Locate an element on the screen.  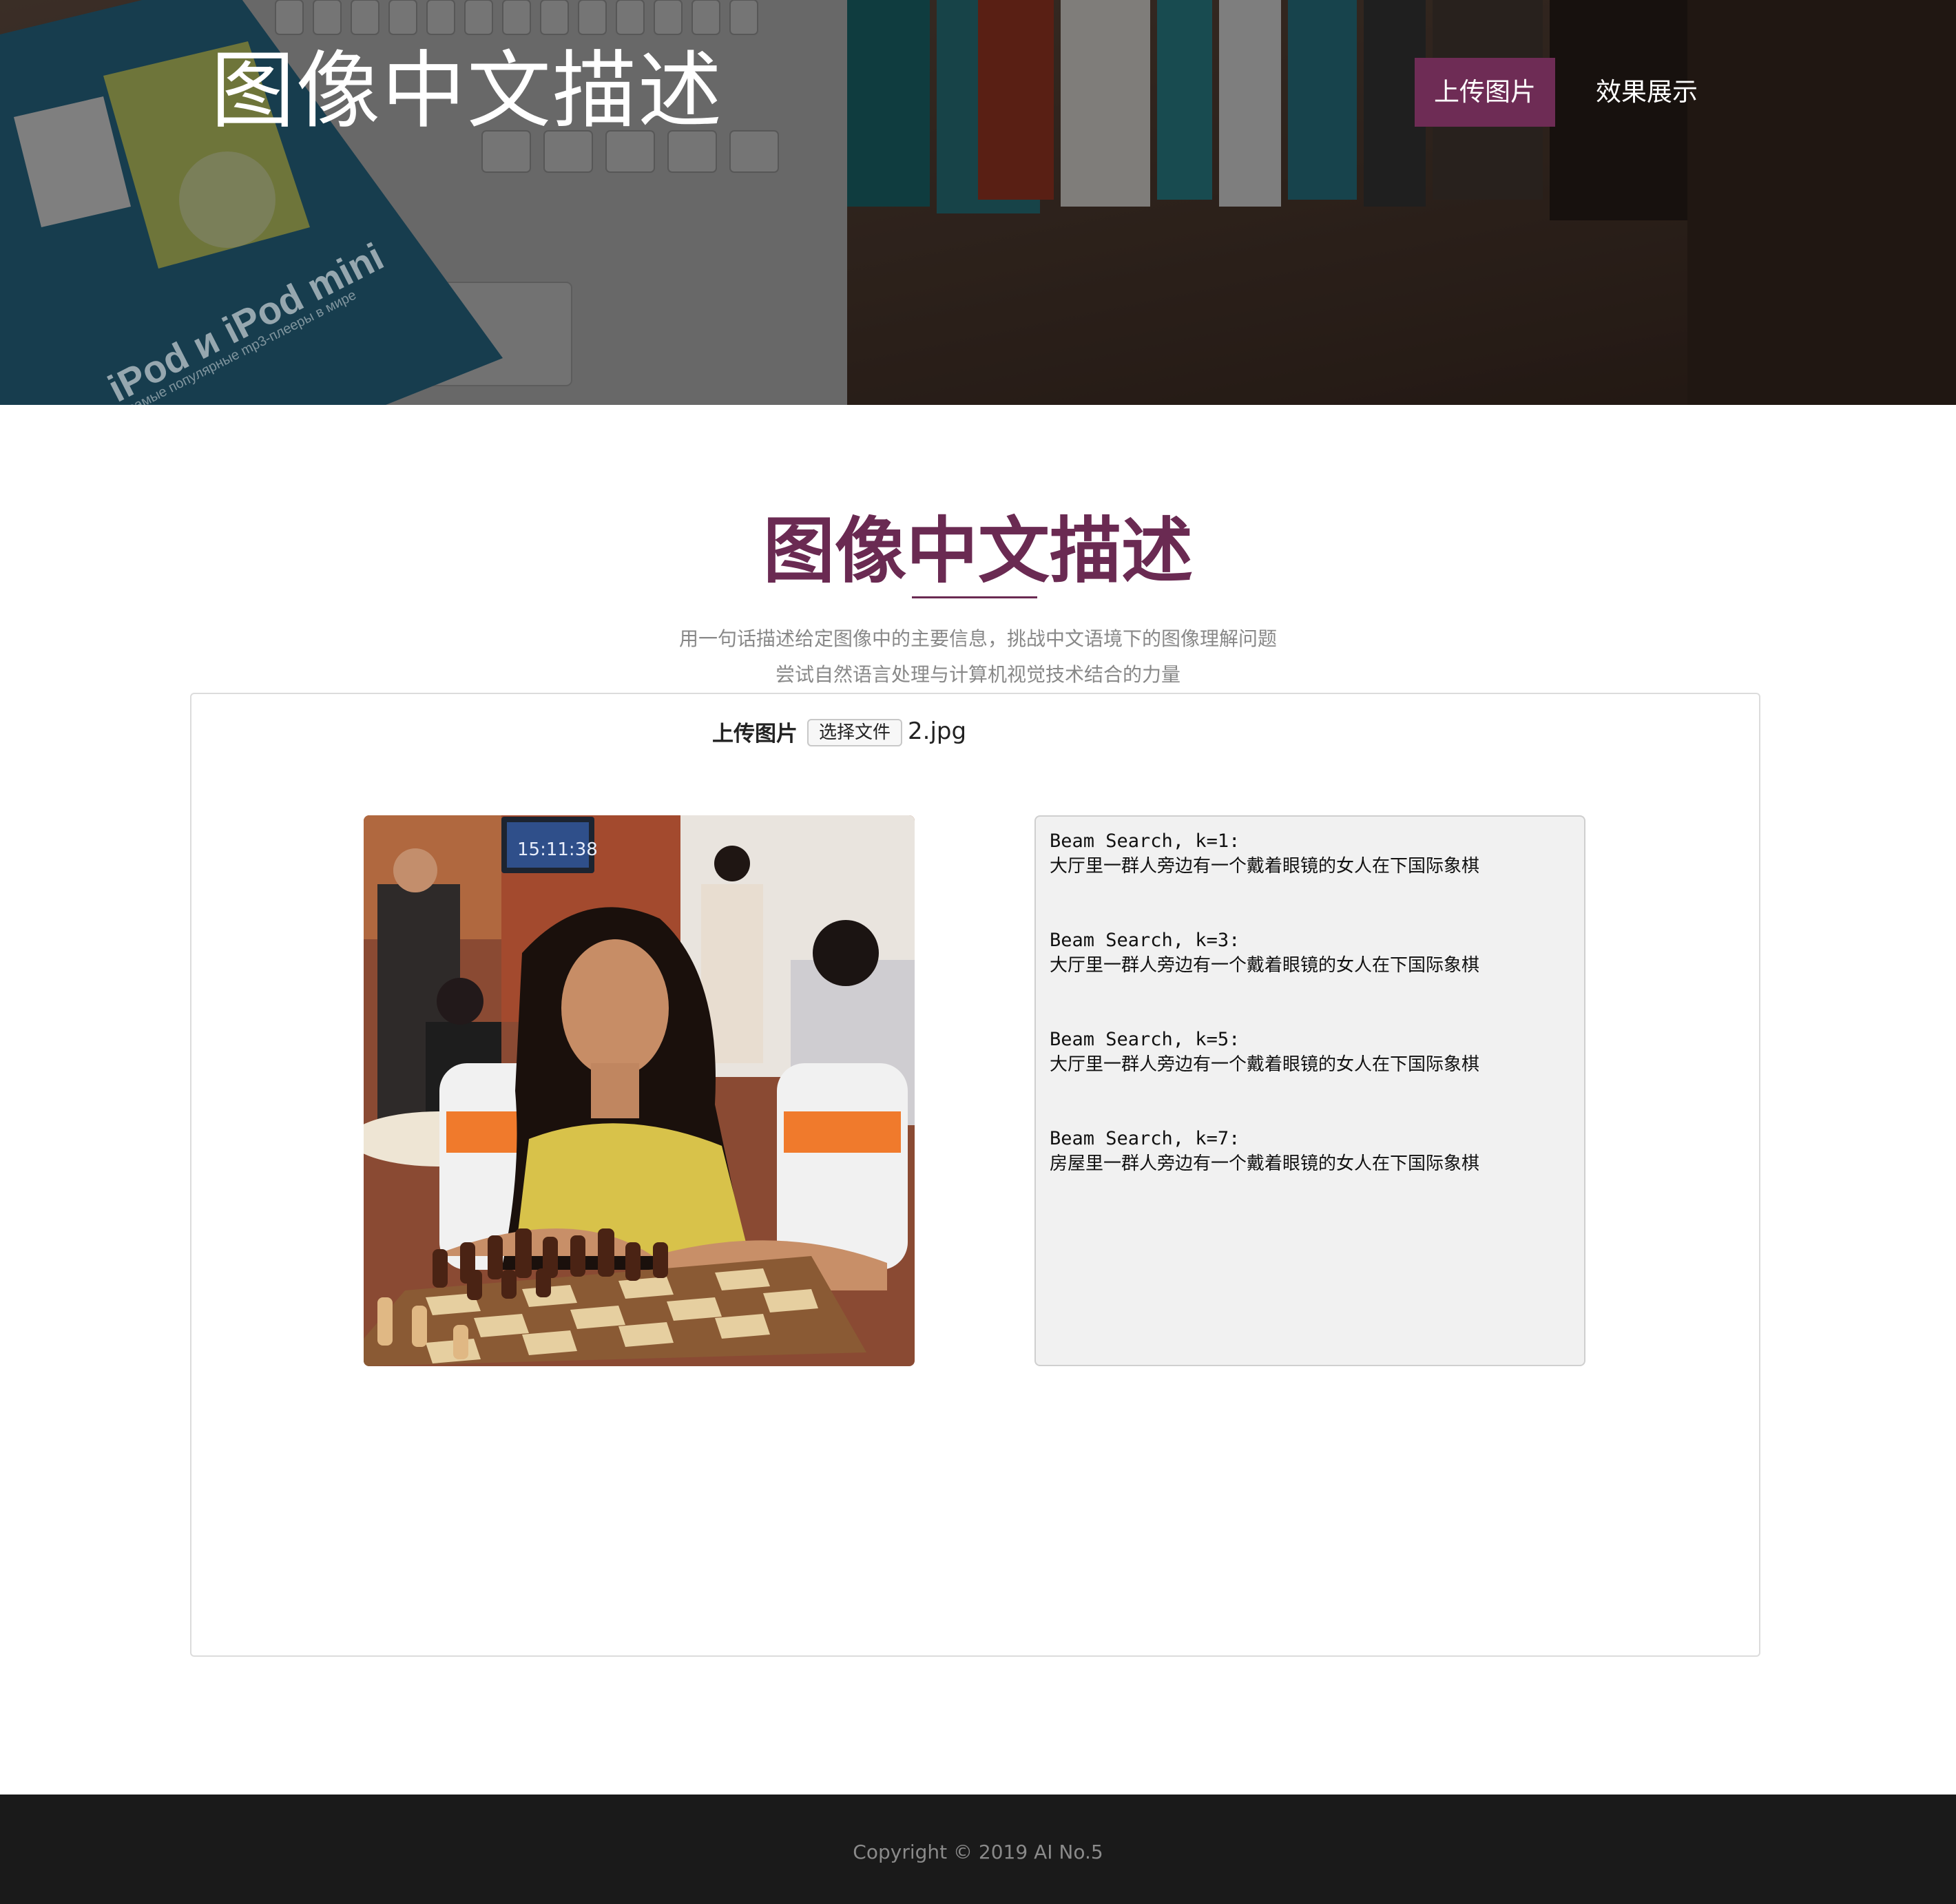
nav-demo-link: 效果展示 is located at coordinates (1646, 92).